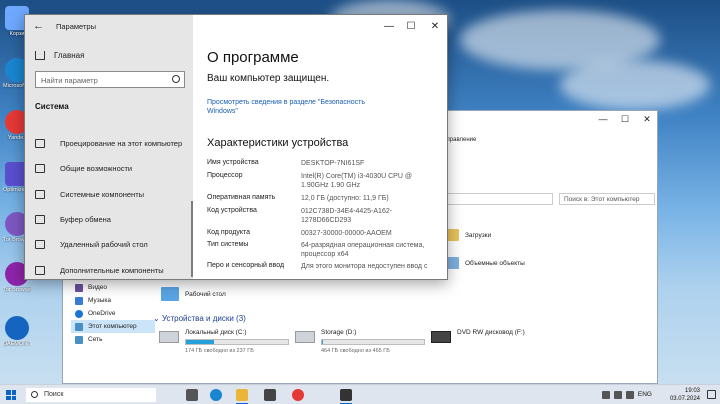  Describe the element at coordinates (192, 395) in the screenshot. I see `task-view-icon` at that location.